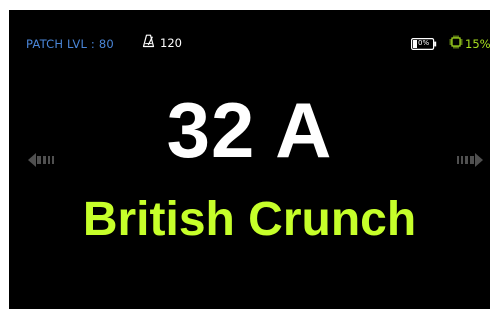 The height and width of the screenshot is (309, 499). Describe the element at coordinates (171, 43) in the screenshot. I see `tempo-value: 120` at that location.